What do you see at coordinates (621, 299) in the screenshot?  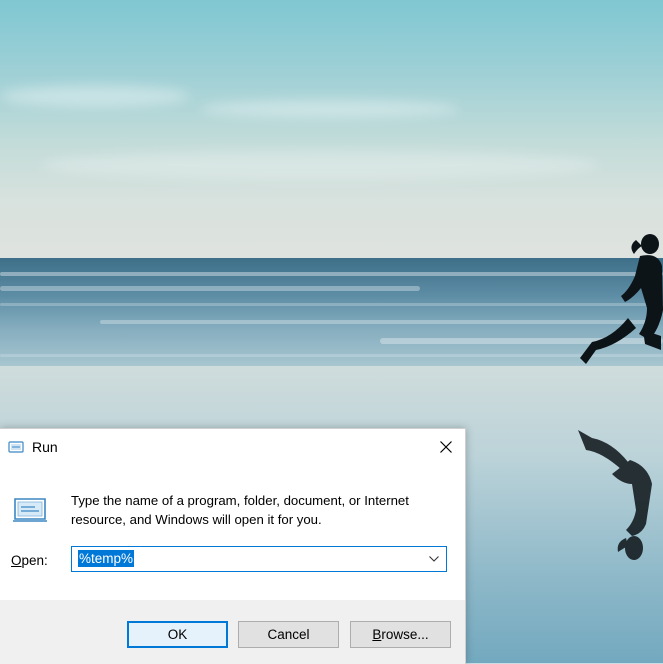 I see `runner-silhouette` at bounding box center [621, 299].